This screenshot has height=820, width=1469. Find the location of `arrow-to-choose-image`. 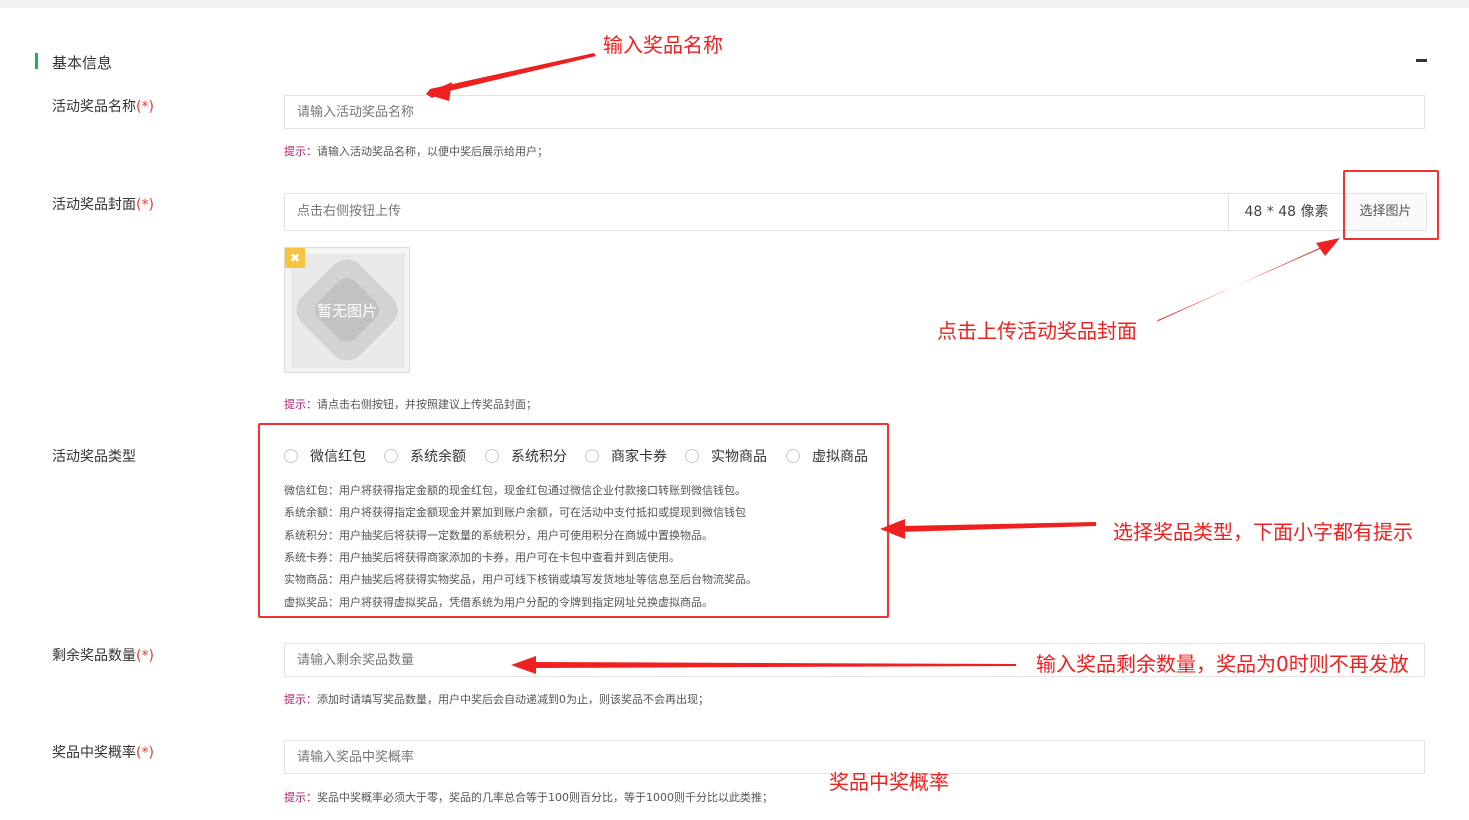

arrow-to-choose-image is located at coordinates (1241, 283).